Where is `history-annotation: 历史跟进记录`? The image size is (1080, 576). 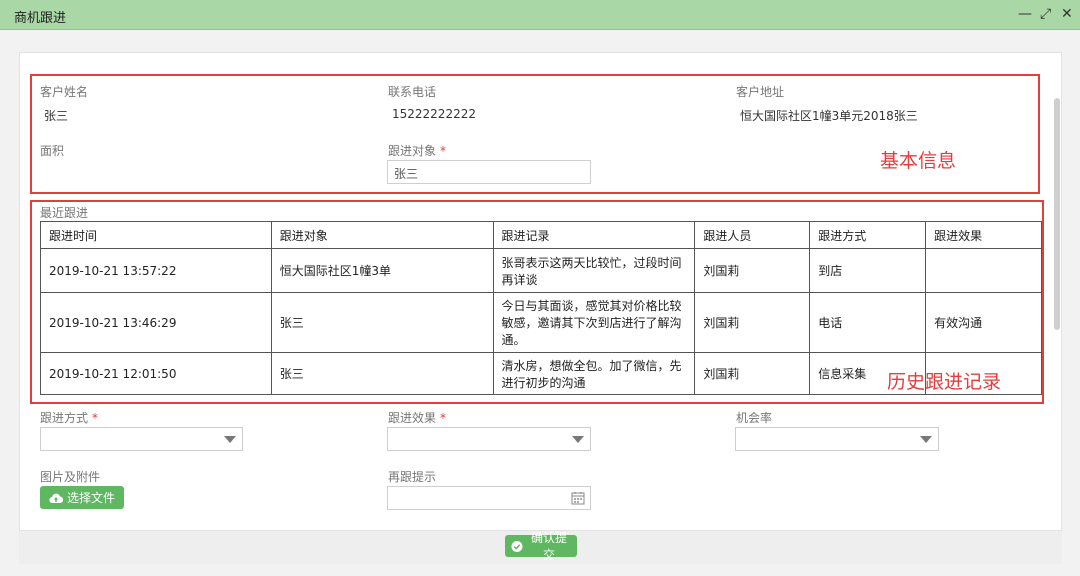
history-annotation: 历史跟进记录 is located at coordinates (944, 382).